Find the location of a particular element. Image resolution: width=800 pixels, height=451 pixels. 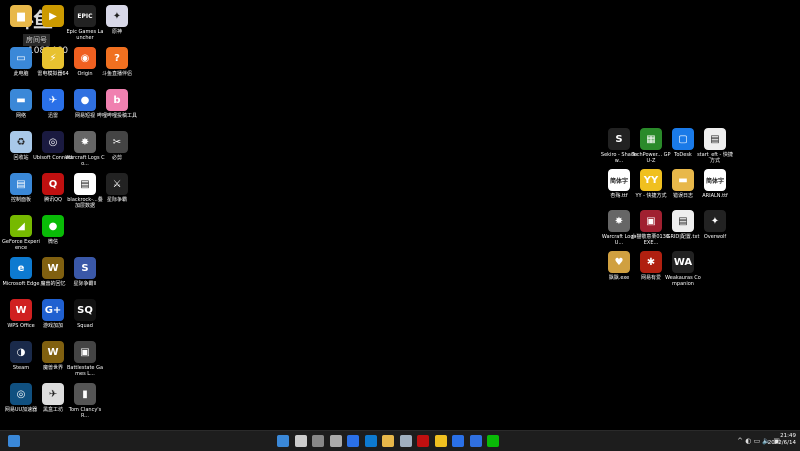

app-icon: ♥ is located at coordinates (619, 262).